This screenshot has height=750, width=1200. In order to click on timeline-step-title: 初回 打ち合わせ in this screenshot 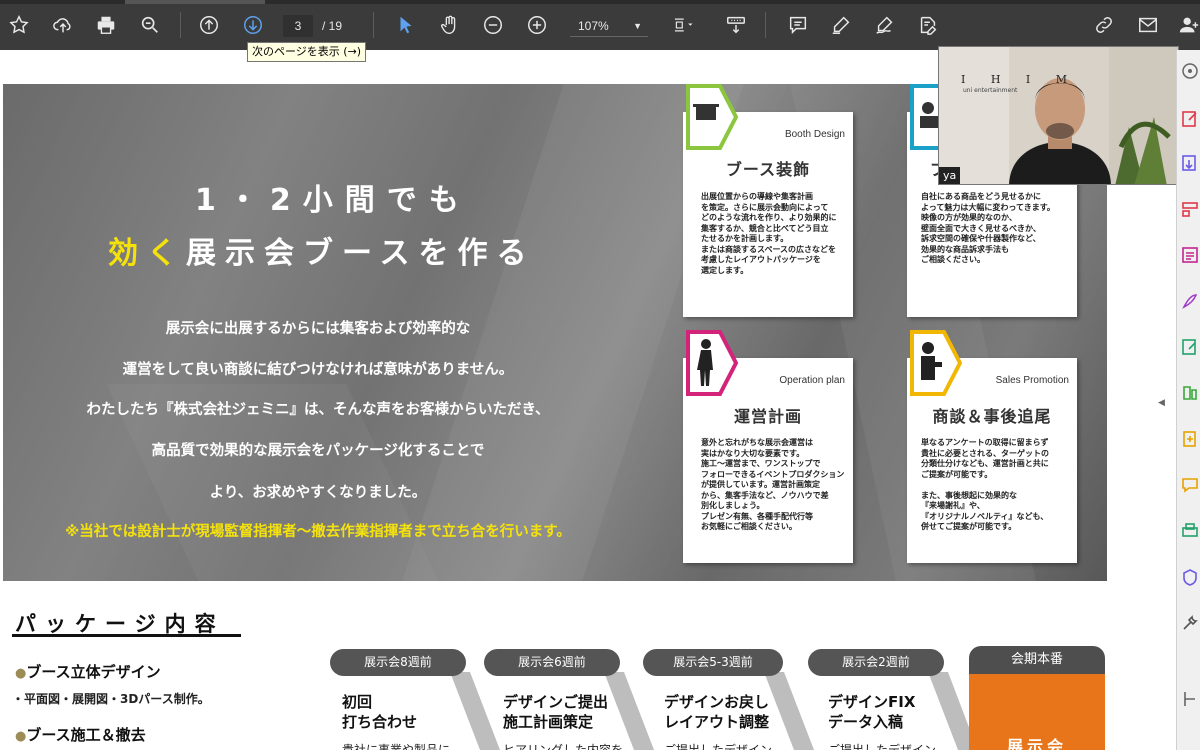, I will do `click(380, 712)`.